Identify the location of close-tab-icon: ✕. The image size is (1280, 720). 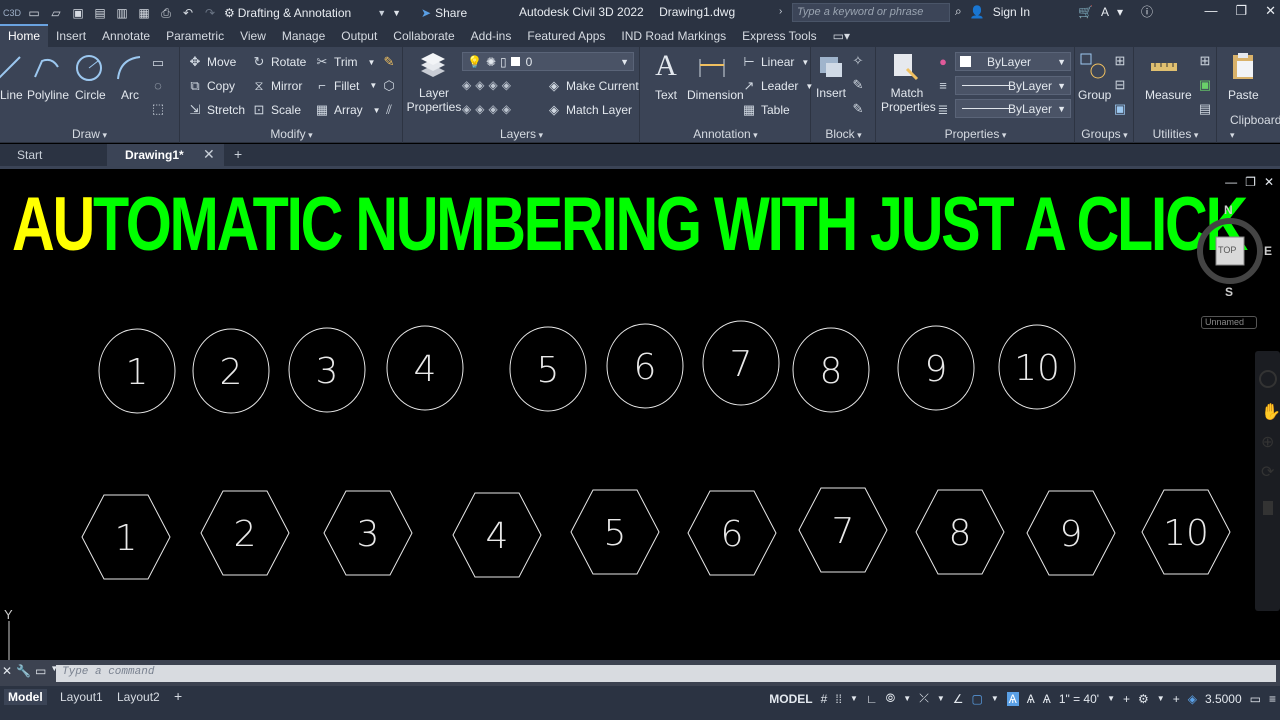
(209, 154).